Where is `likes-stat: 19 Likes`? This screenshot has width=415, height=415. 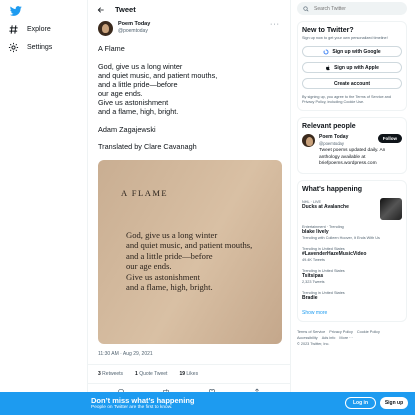
likes-stat: 19 Likes is located at coordinates (188, 374).